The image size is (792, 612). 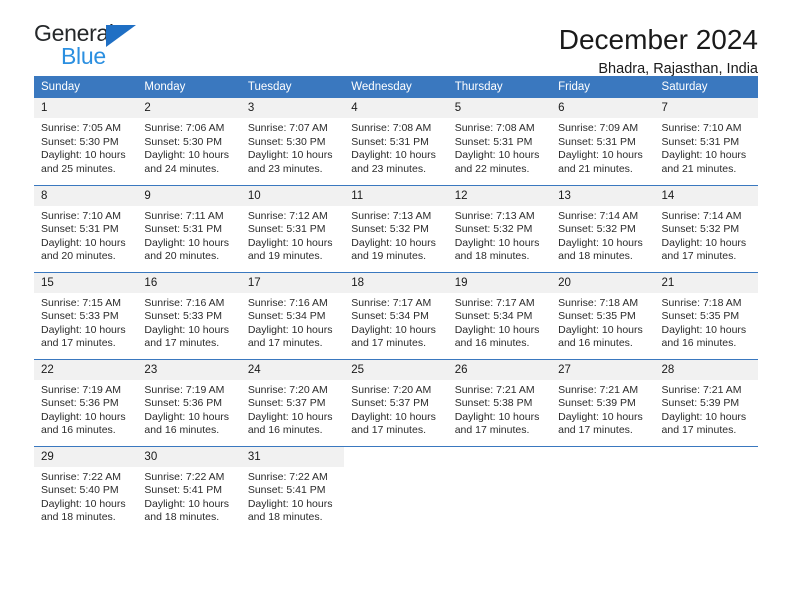 I want to click on page-title: December 2024, so click(x=658, y=39).